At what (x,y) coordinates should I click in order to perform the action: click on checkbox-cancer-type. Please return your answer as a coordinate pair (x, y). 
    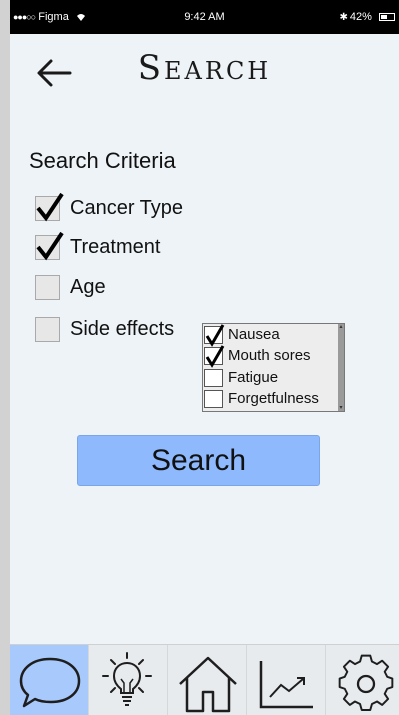
    Looking at the image, I should click on (49, 207).